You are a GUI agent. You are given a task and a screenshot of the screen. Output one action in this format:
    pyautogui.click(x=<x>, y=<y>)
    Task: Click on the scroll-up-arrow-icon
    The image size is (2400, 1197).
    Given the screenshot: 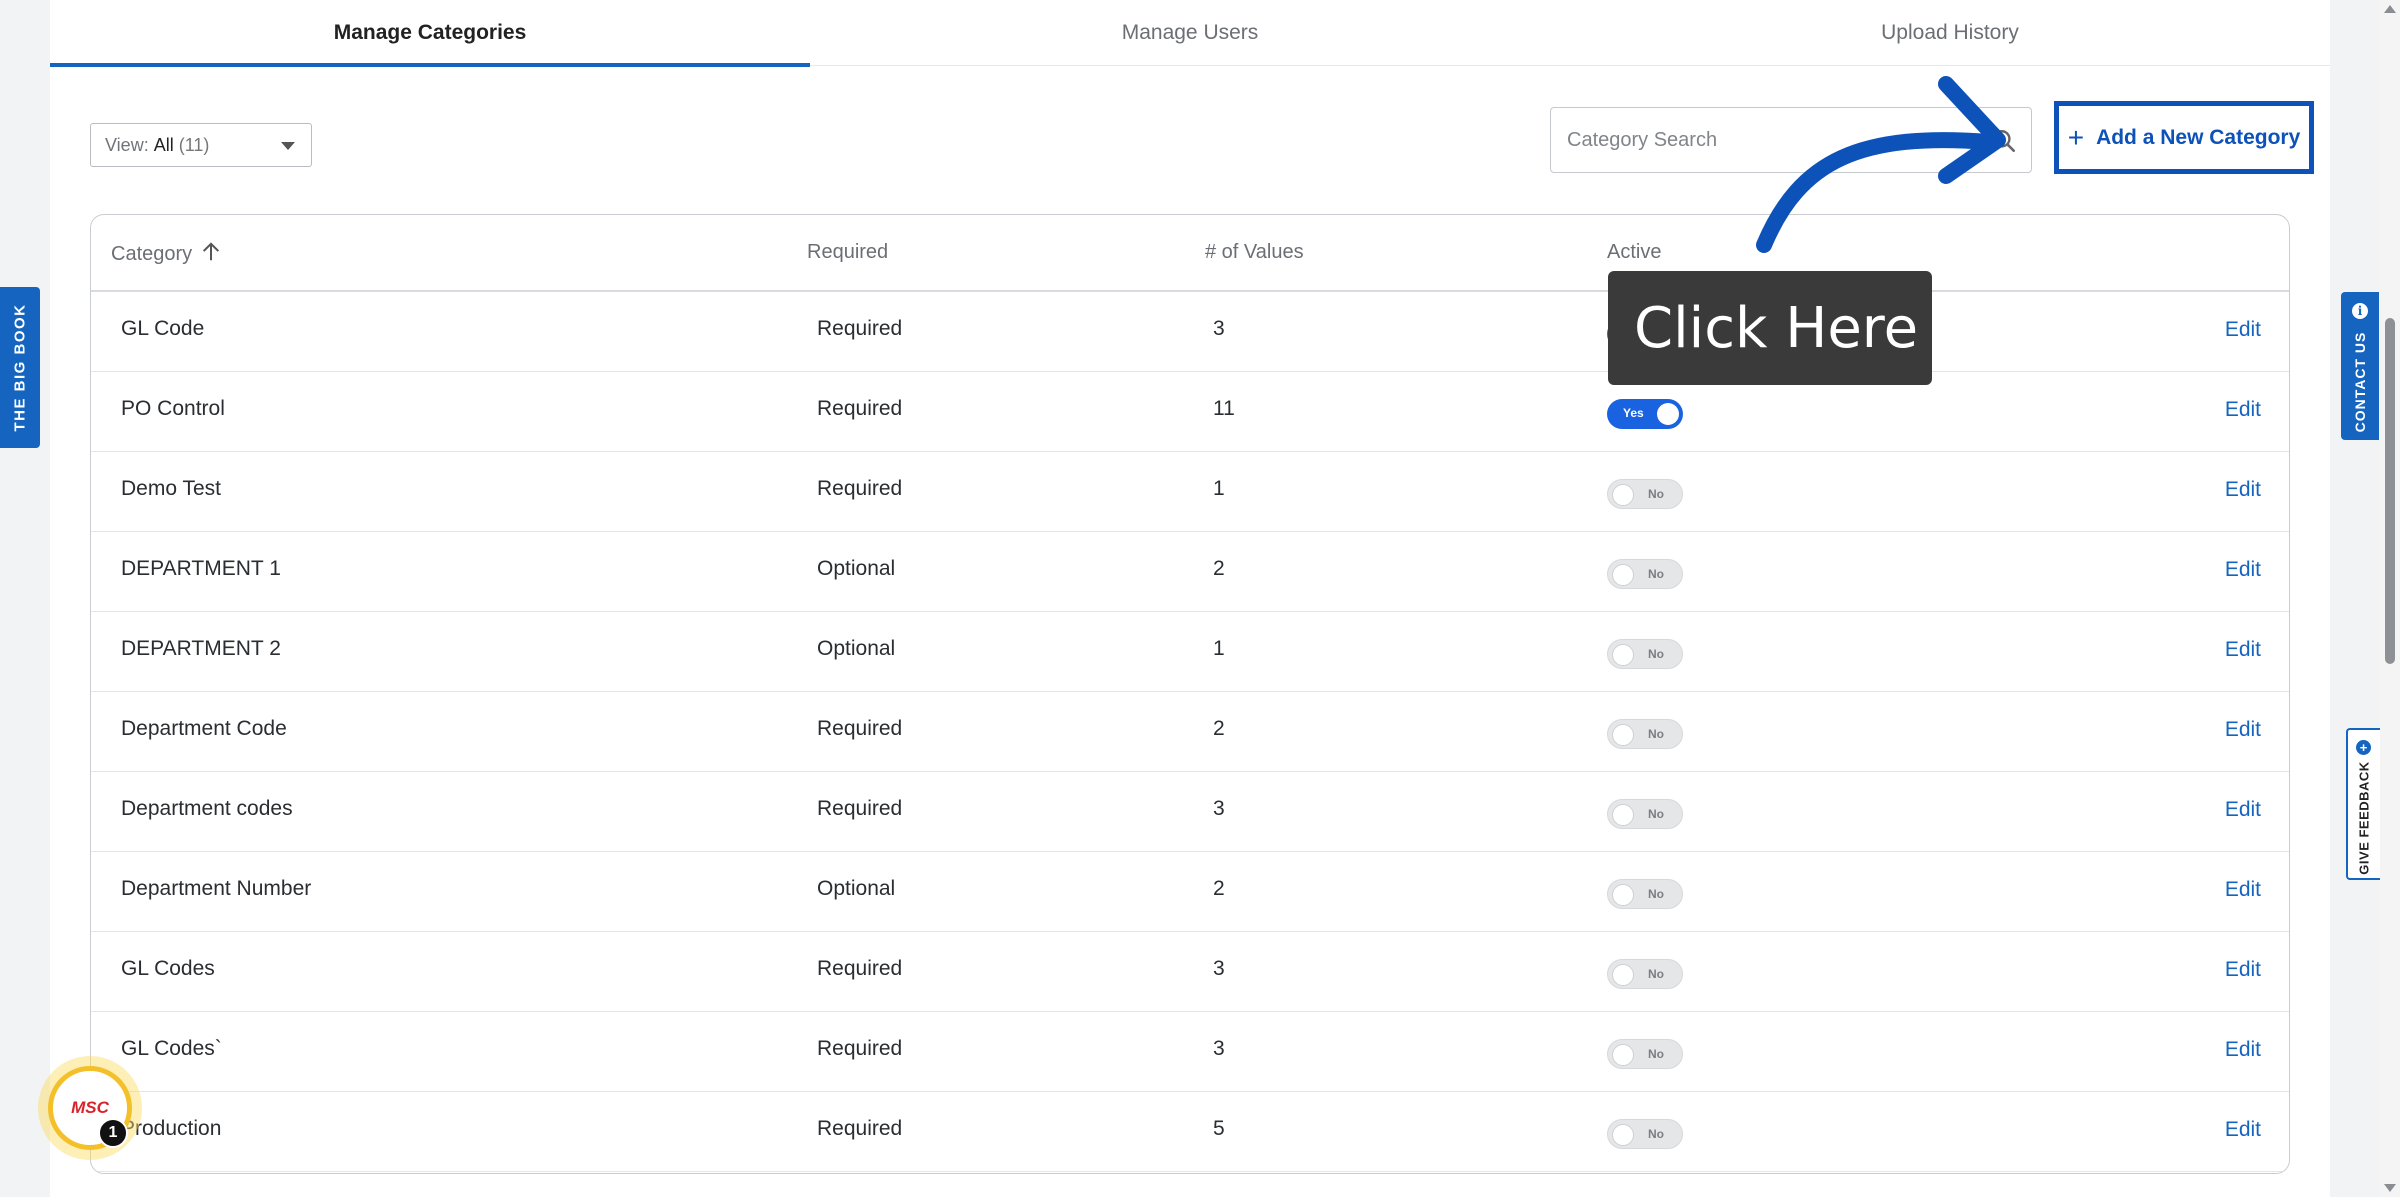 What is the action you would take?
    pyautogui.click(x=2390, y=9)
    